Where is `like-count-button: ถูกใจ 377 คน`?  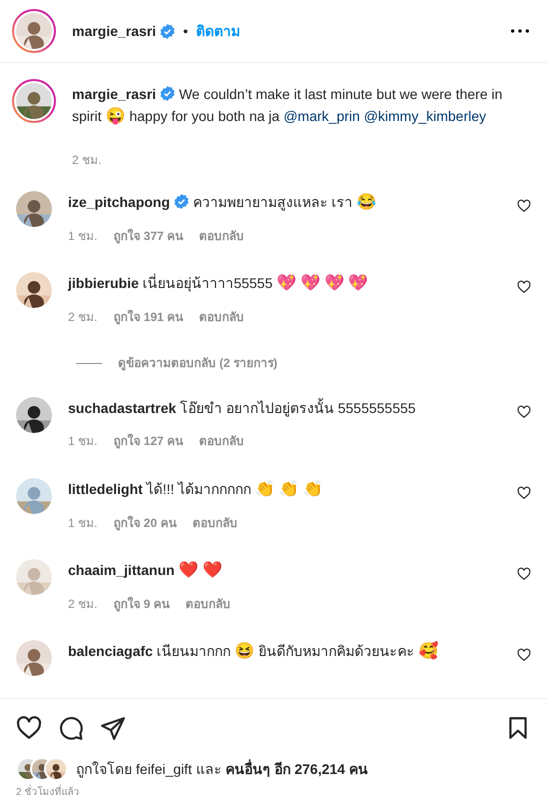
like-count-button: ถูกใจ 377 คน is located at coordinates (148, 236).